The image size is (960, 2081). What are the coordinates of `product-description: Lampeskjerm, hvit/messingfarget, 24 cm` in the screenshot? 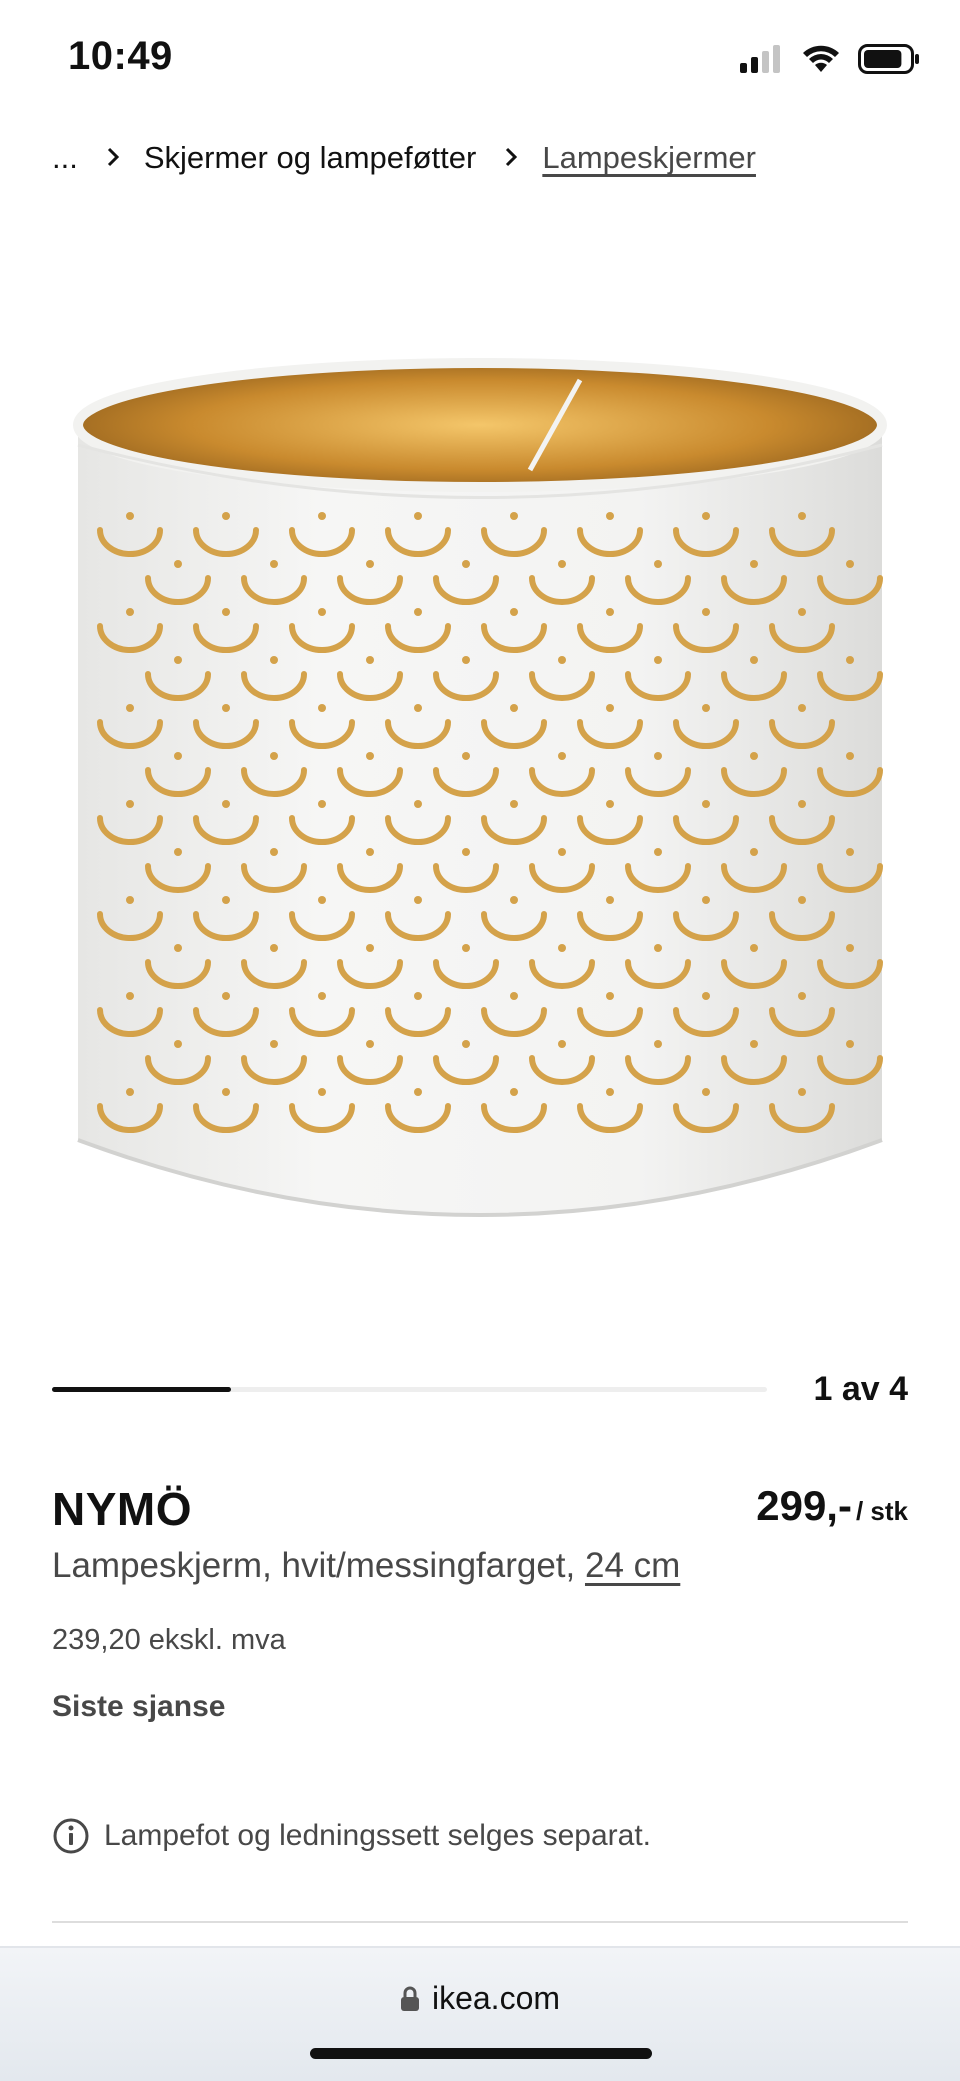 It's located at (366, 1566).